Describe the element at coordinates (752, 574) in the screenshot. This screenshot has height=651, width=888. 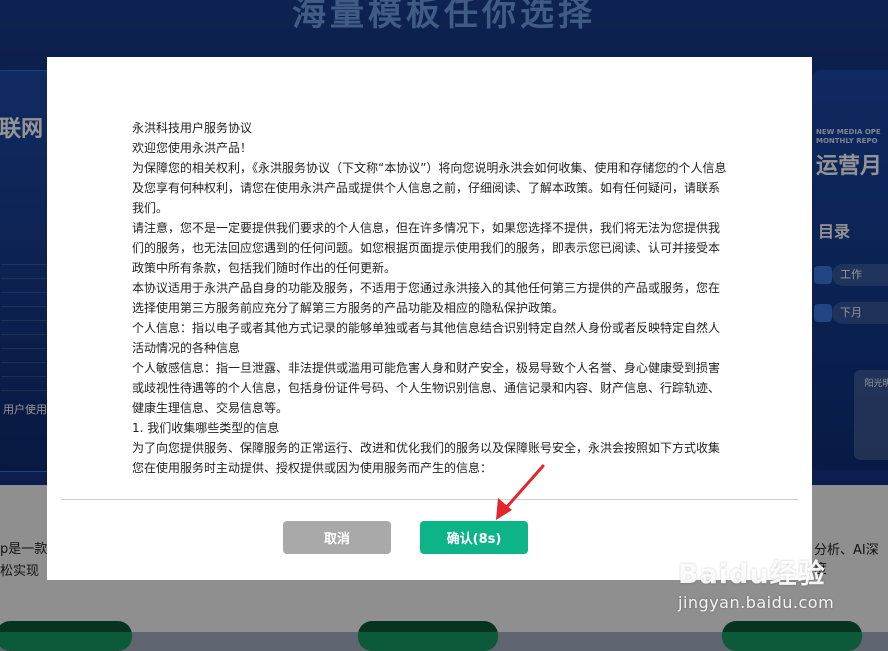
I see `watermark-logo: Baidu经验` at that location.